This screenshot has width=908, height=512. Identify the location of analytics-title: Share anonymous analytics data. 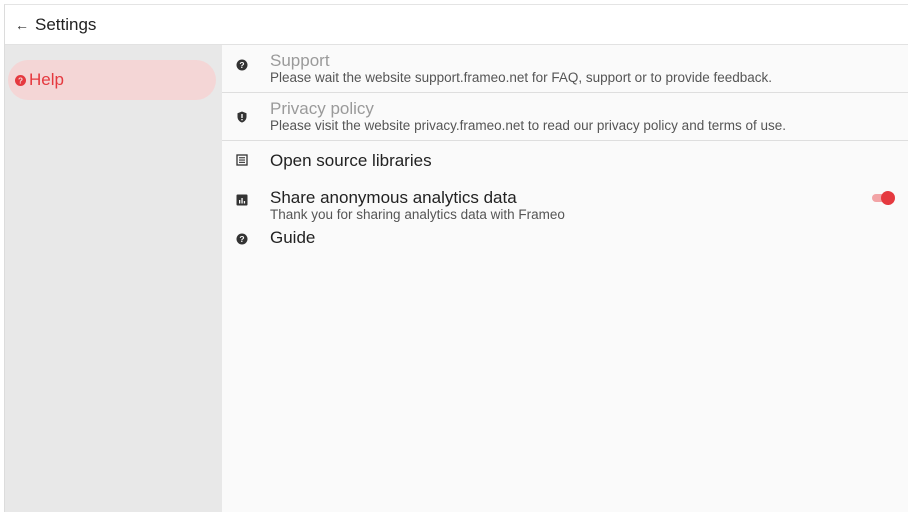
(393, 197).